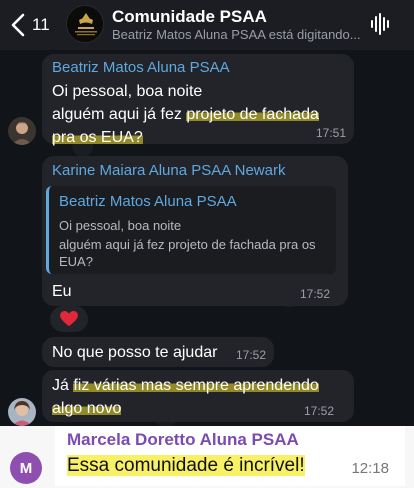 The width and height of the screenshot is (414, 488). I want to click on back-button: 11, so click(30, 25).